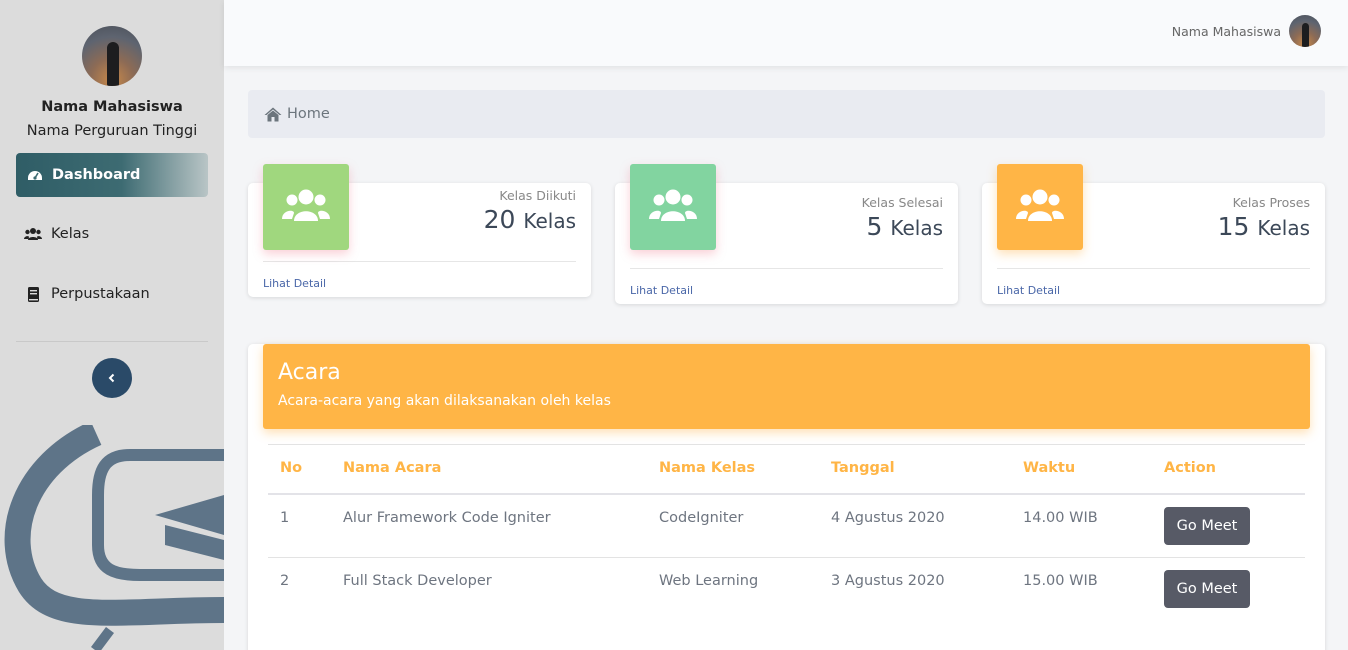 This screenshot has height=650, width=1348. What do you see at coordinates (1305, 31) in the screenshot?
I see `avatar` at bounding box center [1305, 31].